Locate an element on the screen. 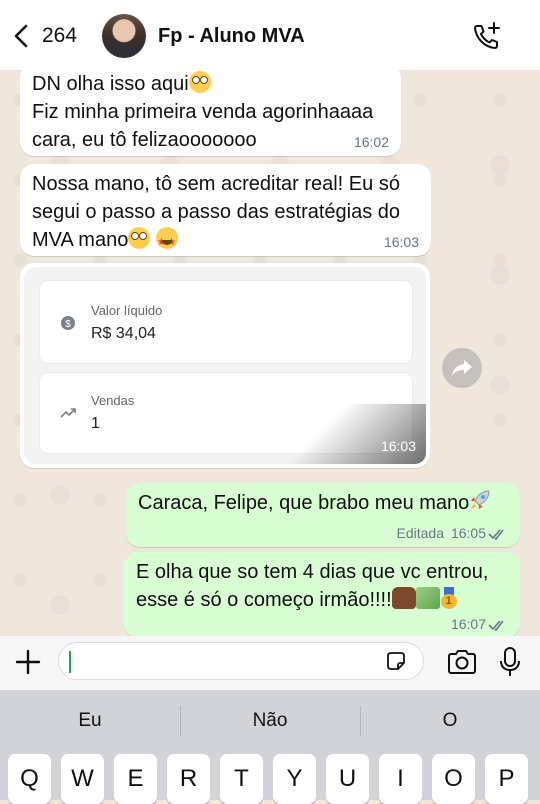  message-input is located at coordinates (241, 661).